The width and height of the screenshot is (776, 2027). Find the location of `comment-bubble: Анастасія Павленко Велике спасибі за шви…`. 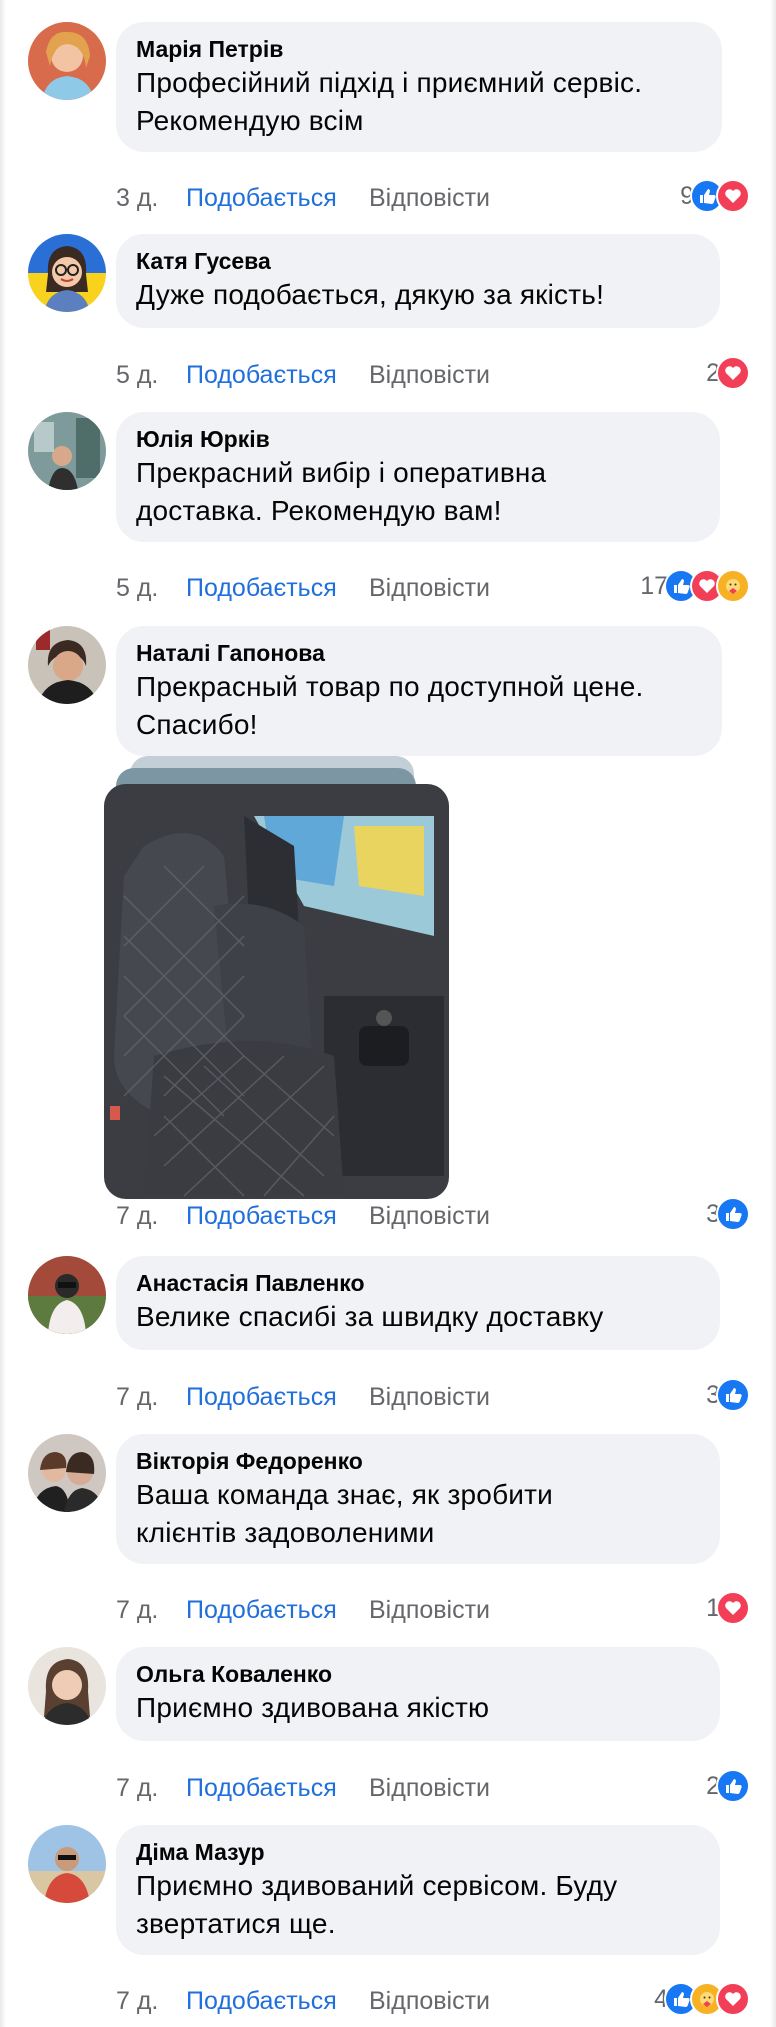

comment-bubble: Анастасія Павленко Велике спасибі за шви… is located at coordinates (418, 1303).